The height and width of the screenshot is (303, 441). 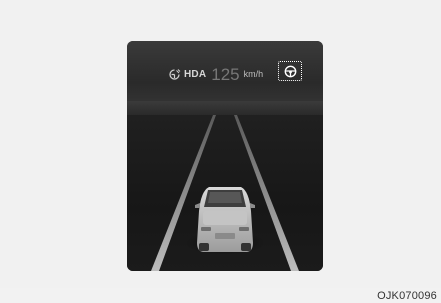 I want to click on set-speed-value: 125, so click(x=225, y=74).